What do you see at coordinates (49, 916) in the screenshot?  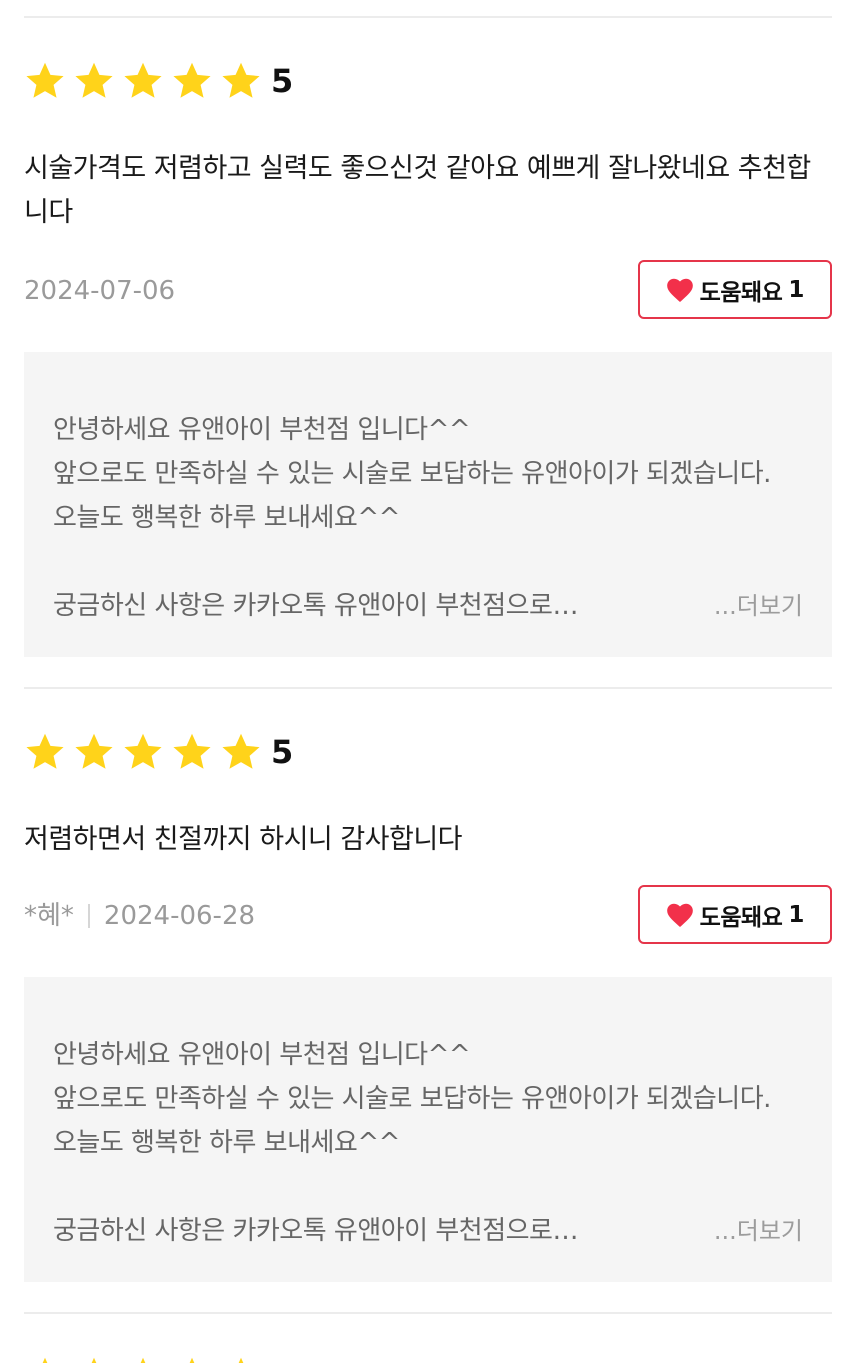 I see `review-author: *혜*` at bounding box center [49, 916].